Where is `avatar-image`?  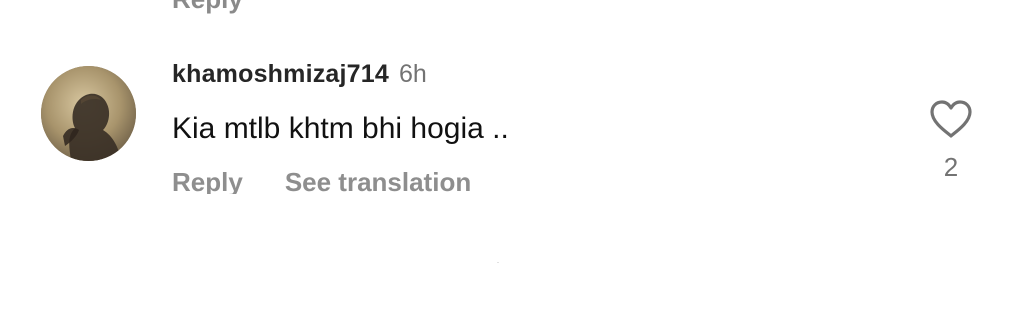
avatar-image is located at coordinates (88, 113).